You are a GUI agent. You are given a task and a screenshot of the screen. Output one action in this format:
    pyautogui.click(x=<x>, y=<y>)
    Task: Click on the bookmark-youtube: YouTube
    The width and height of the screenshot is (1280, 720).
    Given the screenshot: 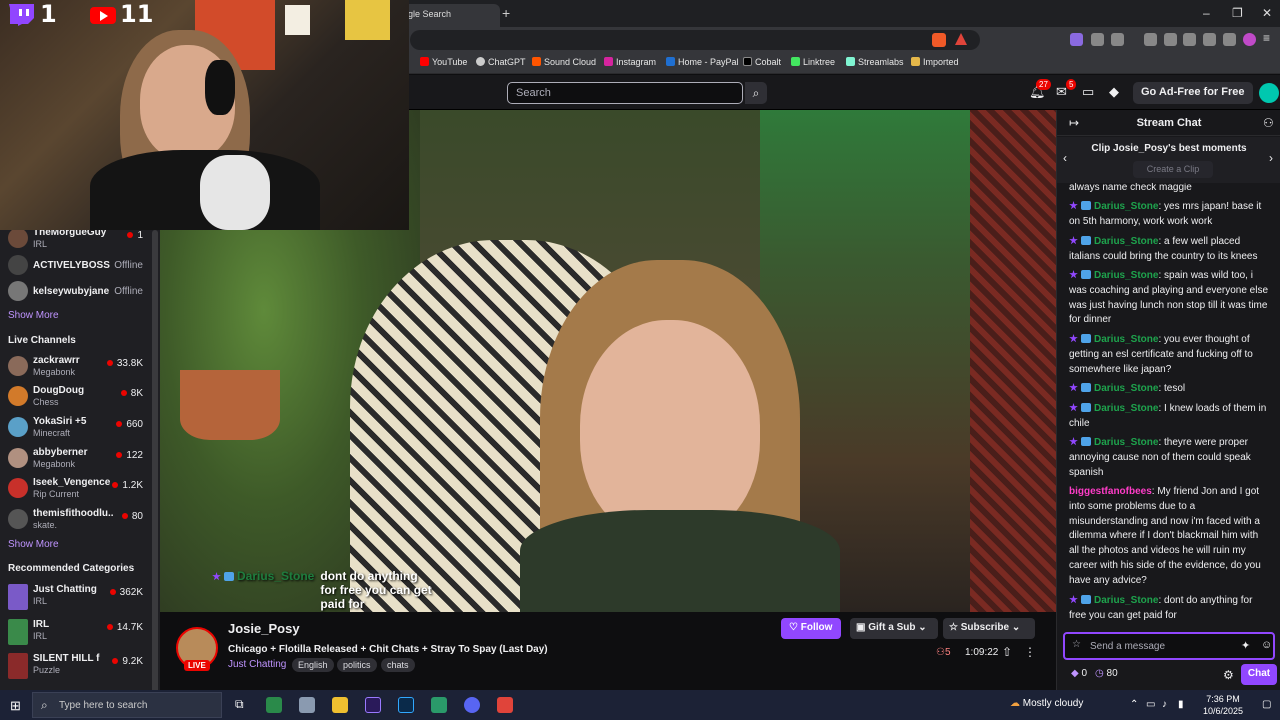 What is the action you would take?
    pyautogui.click(x=443, y=62)
    